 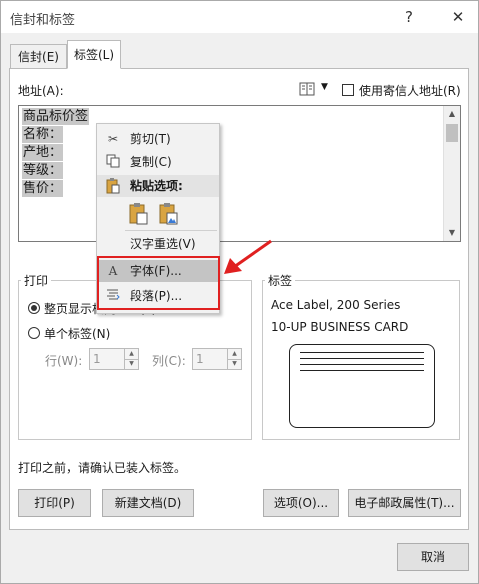 I want to click on highlight-annotation-box, so click(x=158, y=283).